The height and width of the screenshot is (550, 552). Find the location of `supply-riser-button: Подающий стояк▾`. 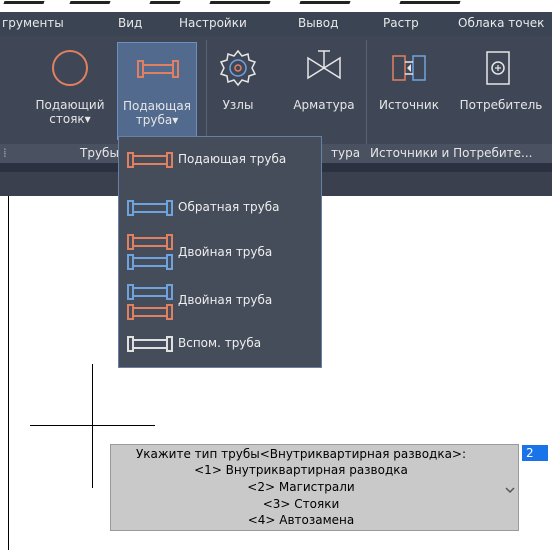

supply-riser-button: Подающий стояк▾ is located at coordinates (70, 91).